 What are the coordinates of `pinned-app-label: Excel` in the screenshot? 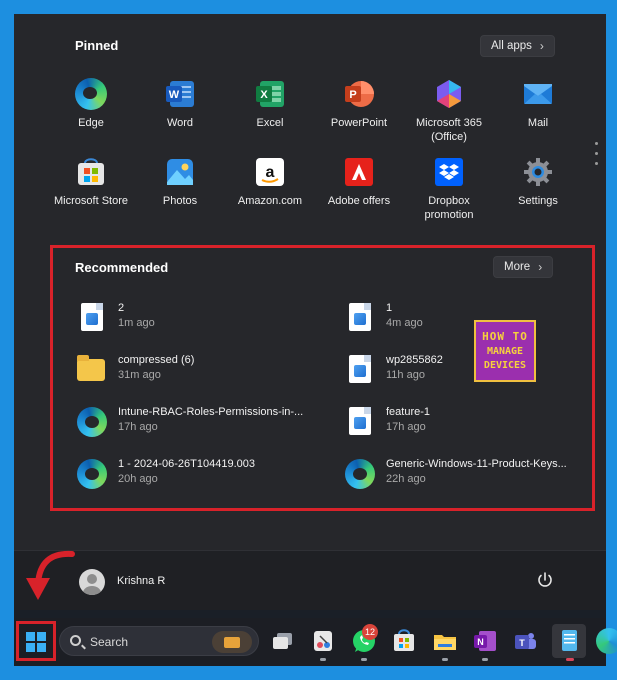 It's located at (270, 123).